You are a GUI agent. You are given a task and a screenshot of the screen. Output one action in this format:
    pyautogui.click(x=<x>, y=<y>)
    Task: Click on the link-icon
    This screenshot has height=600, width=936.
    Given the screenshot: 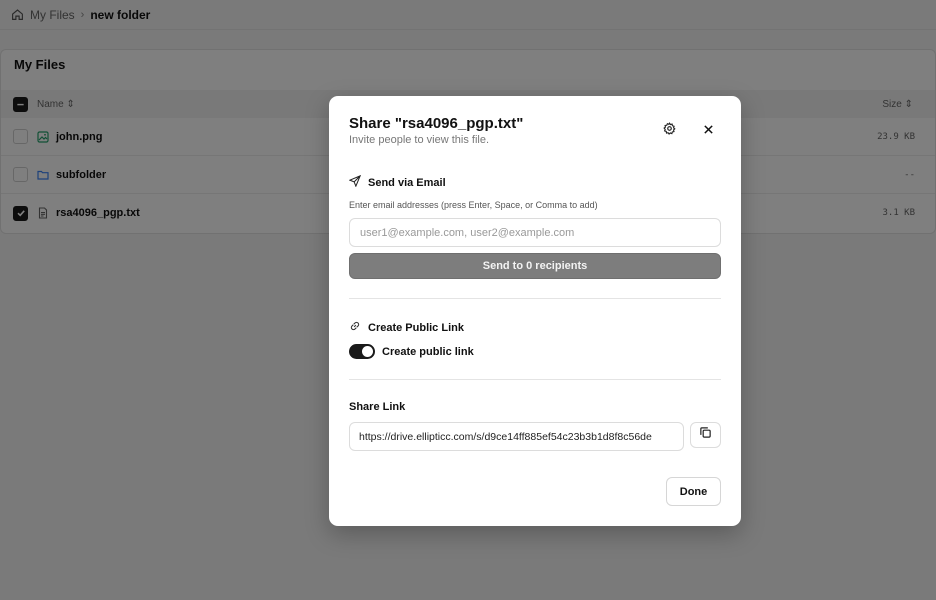 What is the action you would take?
    pyautogui.click(x=355, y=327)
    